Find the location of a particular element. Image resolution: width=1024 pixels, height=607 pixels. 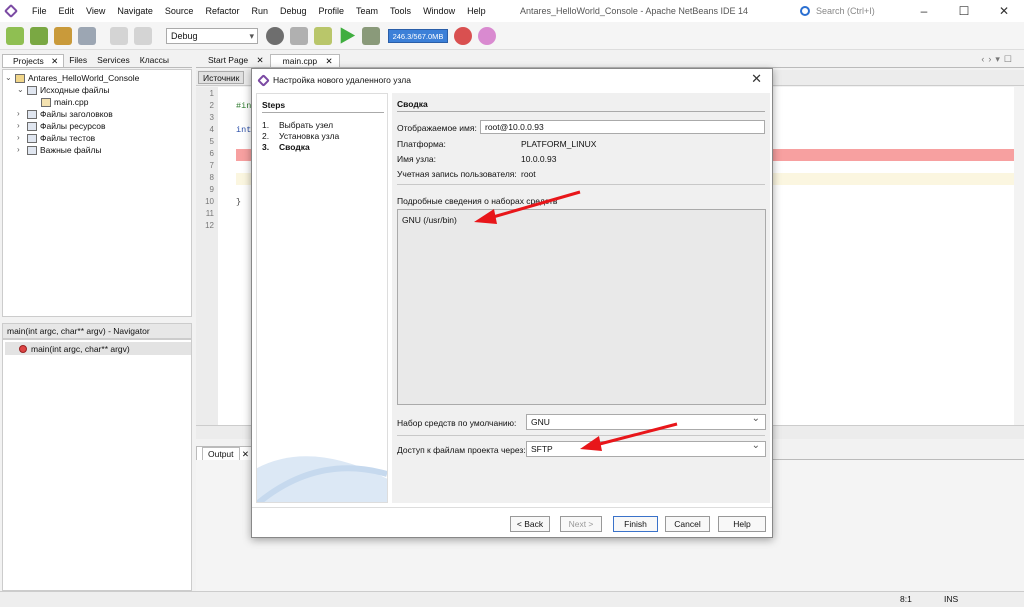

tree-test-files: › Файлы тестов is located at coordinates (56, 138).